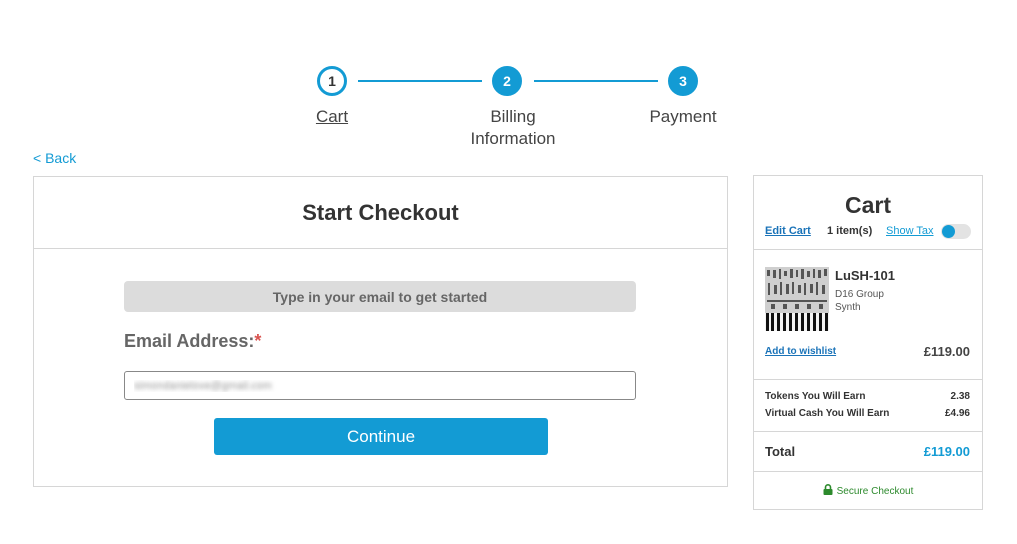 The image size is (1017, 544). I want to click on step-2-circle: 2, so click(507, 81).